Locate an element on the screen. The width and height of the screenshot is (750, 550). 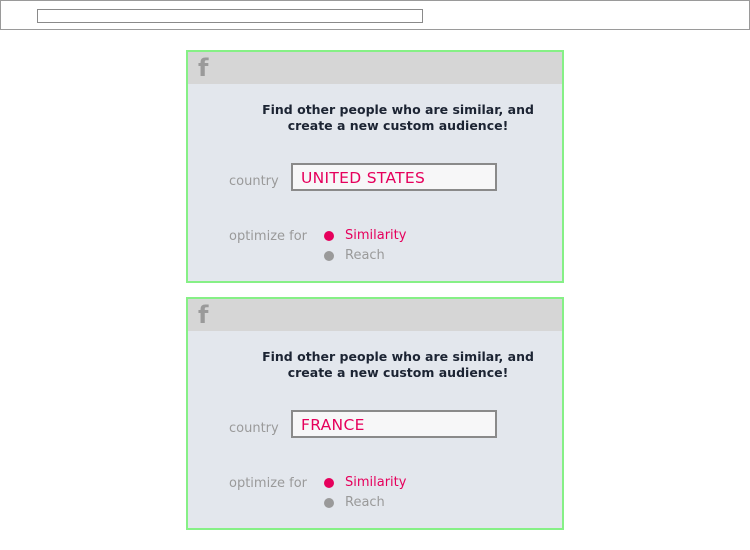
country-field: UNITED STATES is located at coordinates (394, 177).